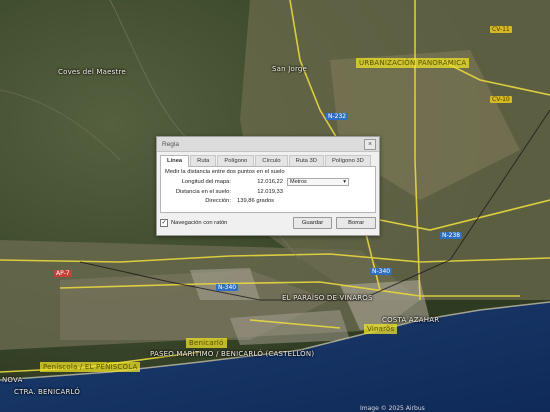 This screenshot has width=550, height=412. What do you see at coordinates (370, 144) in the screenshot?
I see `close-icon: ×` at bounding box center [370, 144].